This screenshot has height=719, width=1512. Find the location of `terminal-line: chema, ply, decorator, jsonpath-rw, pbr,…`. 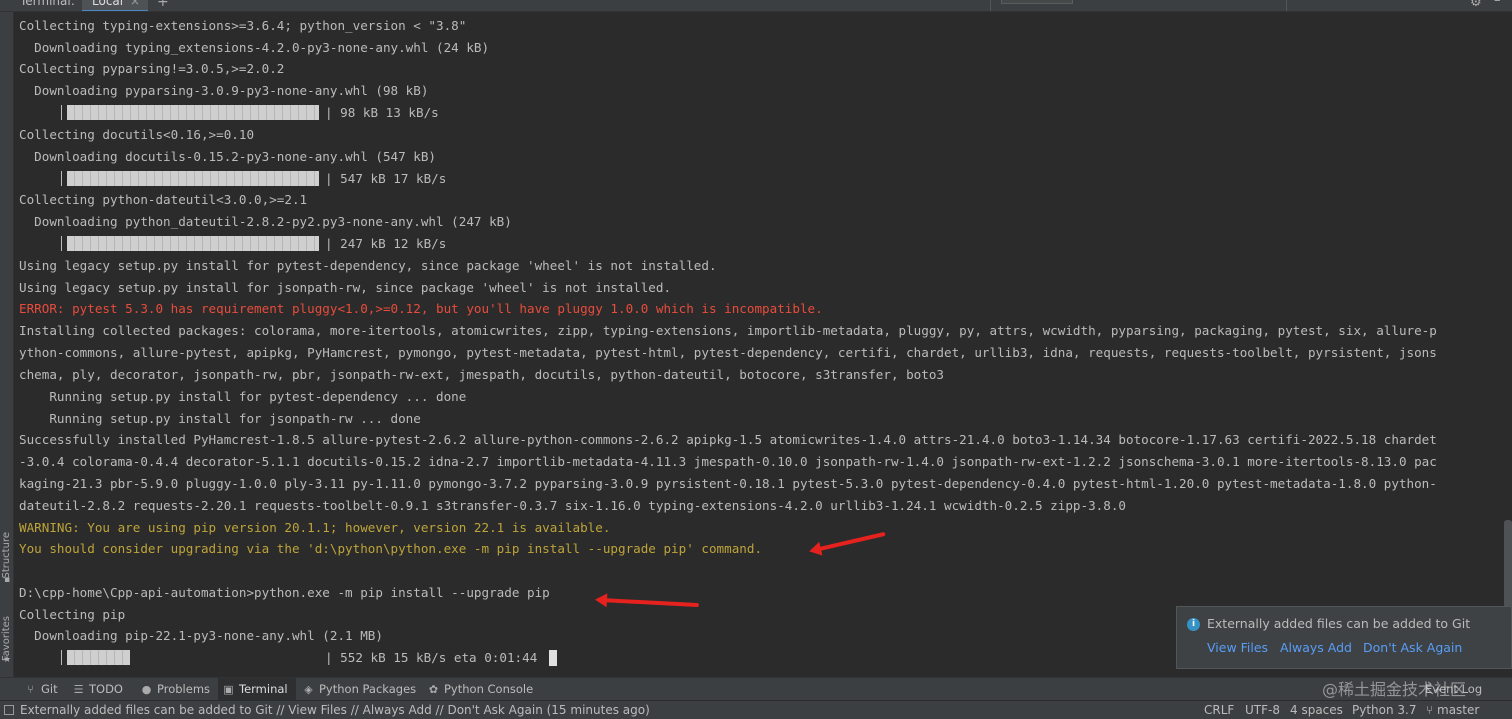

terminal-line: chema, ply, decorator, jsonpath-rw, pbr,… is located at coordinates (482, 374).